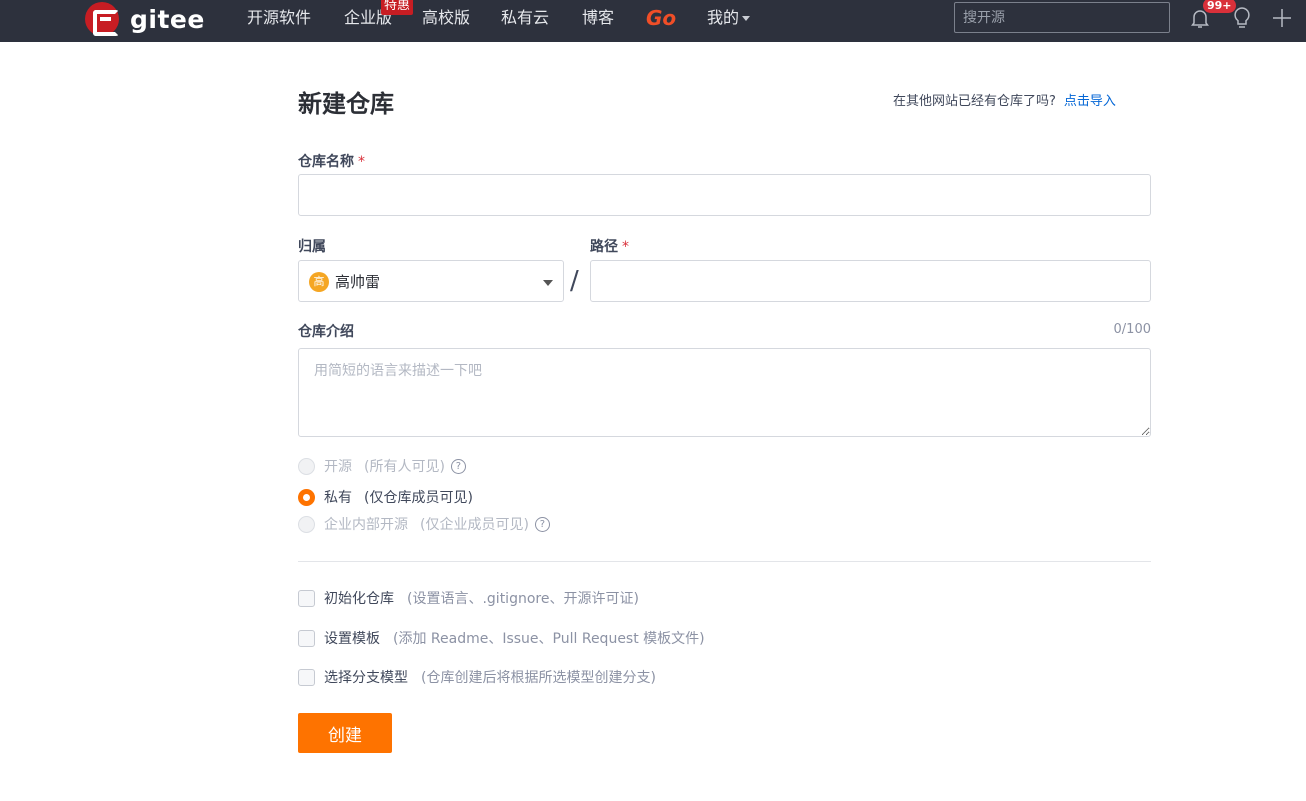 Image resolution: width=1306 pixels, height=801 pixels. I want to click on radio-note: (仅仓库成员可见), so click(418, 498).